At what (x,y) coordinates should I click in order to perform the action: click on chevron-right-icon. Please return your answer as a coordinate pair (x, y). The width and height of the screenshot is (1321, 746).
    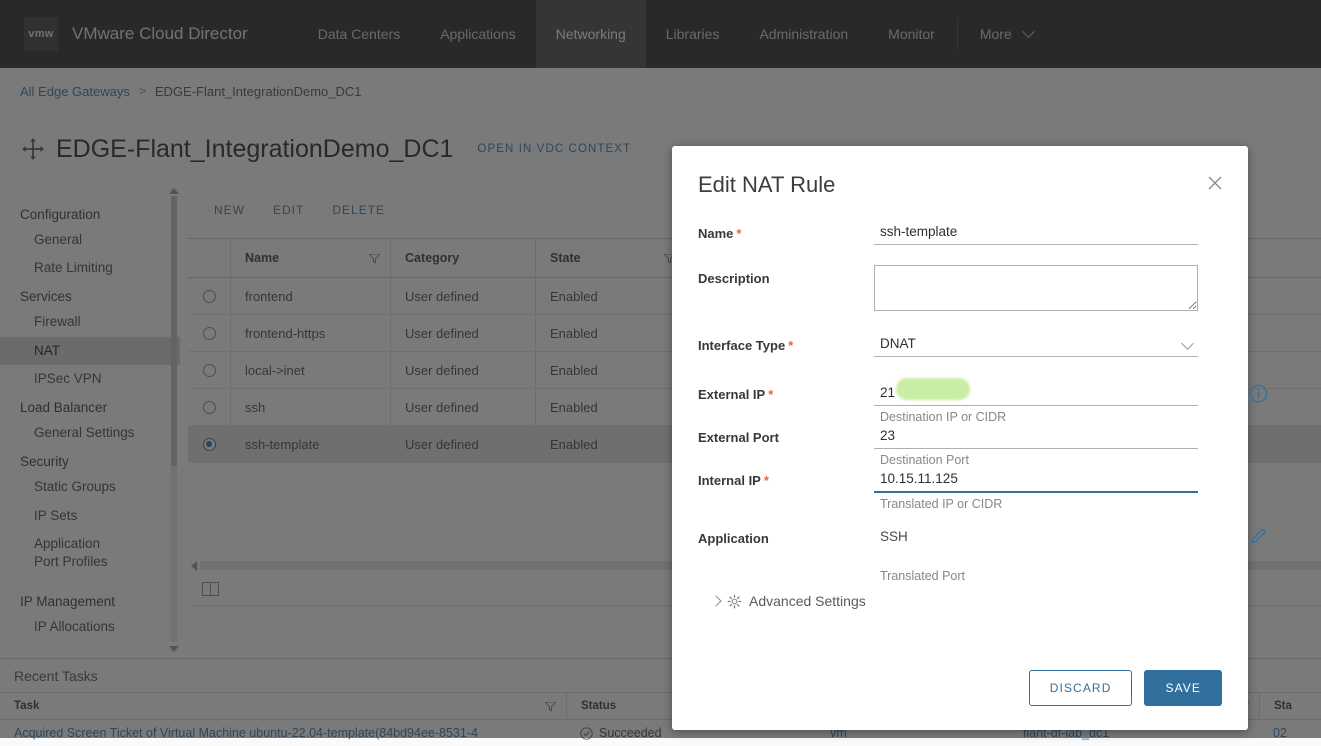
    Looking at the image, I should click on (715, 600).